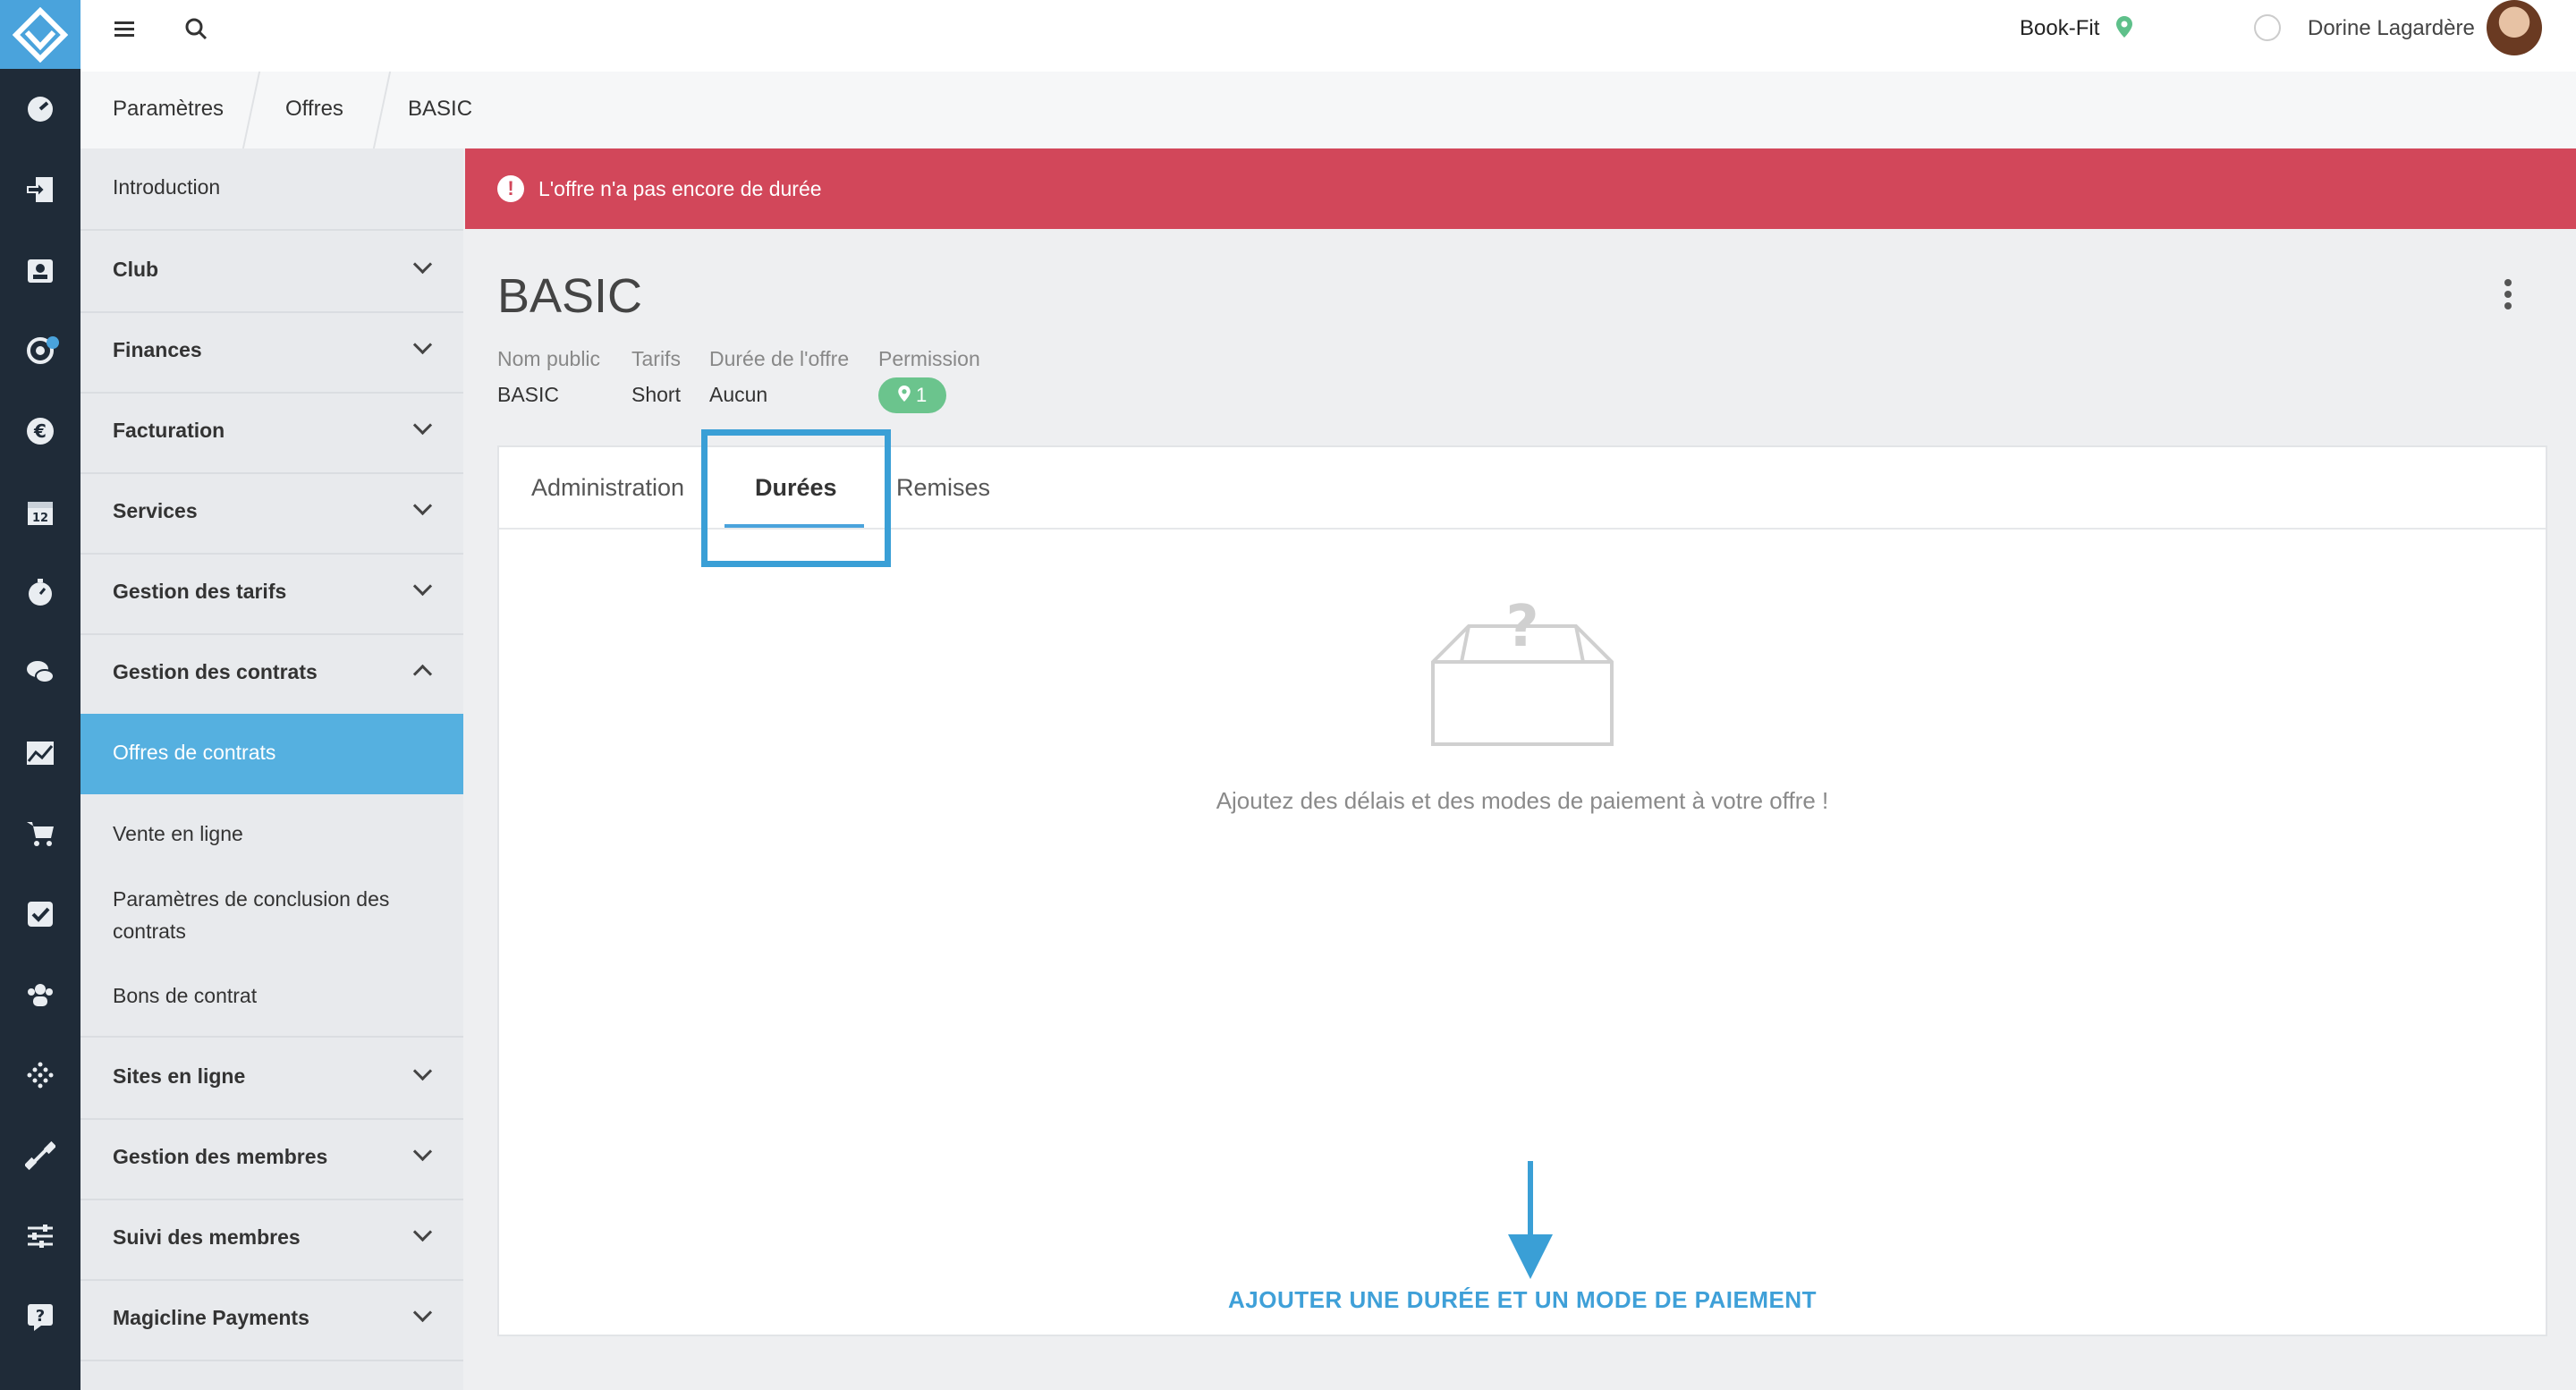 The width and height of the screenshot is (2576, 1390). I want to click on alert-banner: ! L'offre n'a pas encore de durée, so click(1520, 188).